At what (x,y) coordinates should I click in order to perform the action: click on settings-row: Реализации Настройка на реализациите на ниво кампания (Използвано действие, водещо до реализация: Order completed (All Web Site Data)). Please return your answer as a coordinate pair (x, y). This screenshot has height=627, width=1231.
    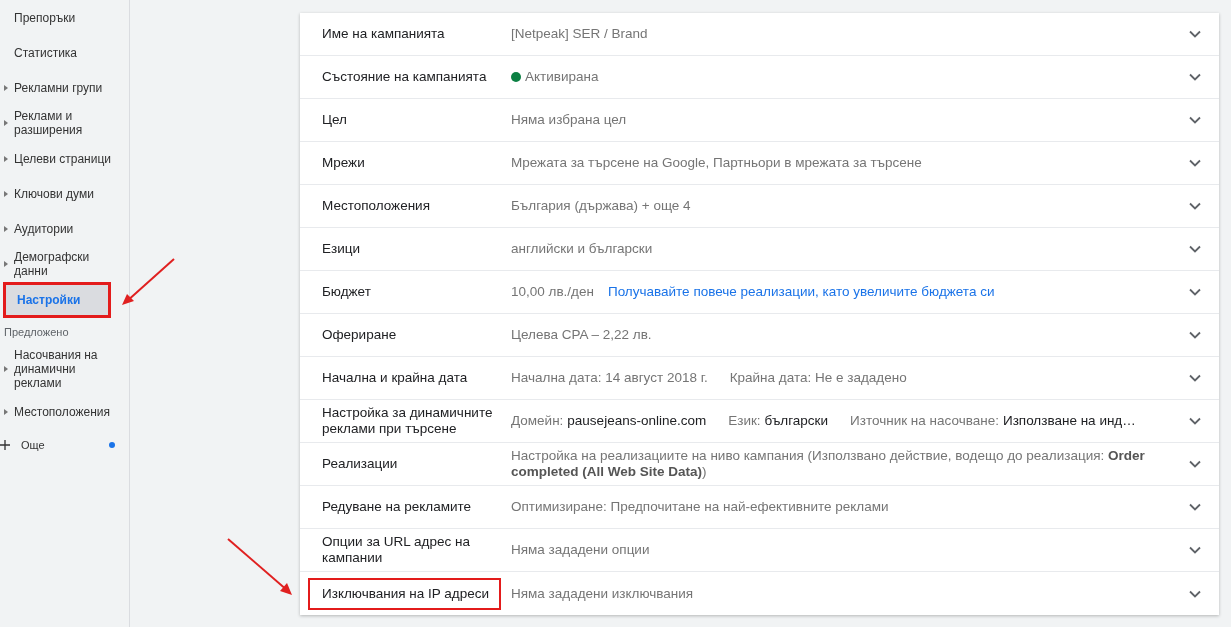
    Looking at the image, I should click on (759, 464).